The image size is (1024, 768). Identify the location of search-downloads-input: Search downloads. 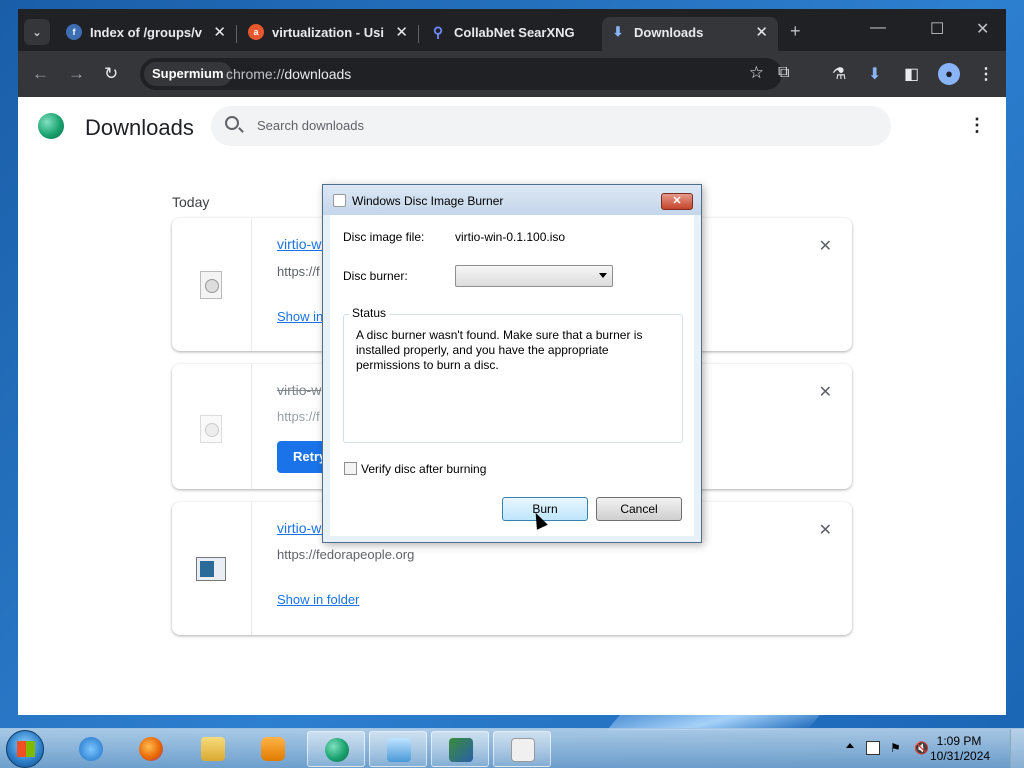
(551, 126).